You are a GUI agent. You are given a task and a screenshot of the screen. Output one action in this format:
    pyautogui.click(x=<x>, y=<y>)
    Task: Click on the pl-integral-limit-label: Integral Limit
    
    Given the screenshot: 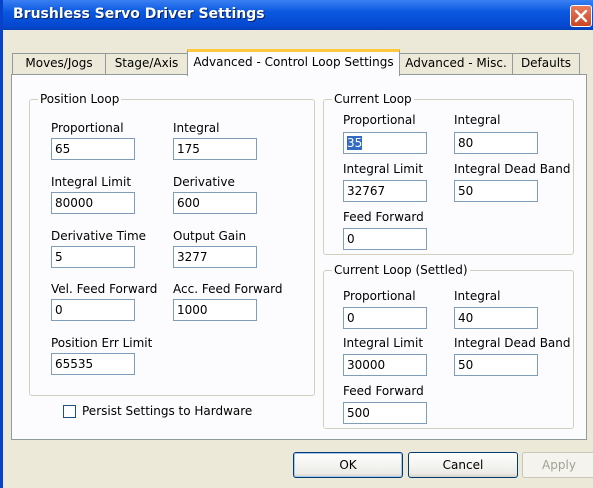 What is the action you would take?
    pyautogui.click(x=91, y=182)
    